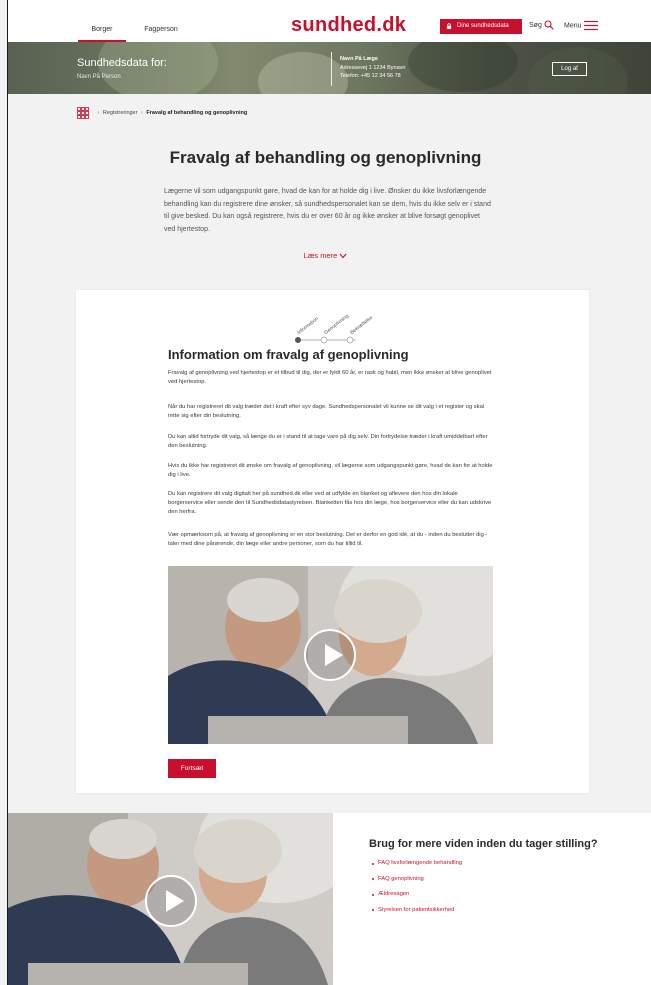  I want to click on chevron-down-icon, so click(343, 256).